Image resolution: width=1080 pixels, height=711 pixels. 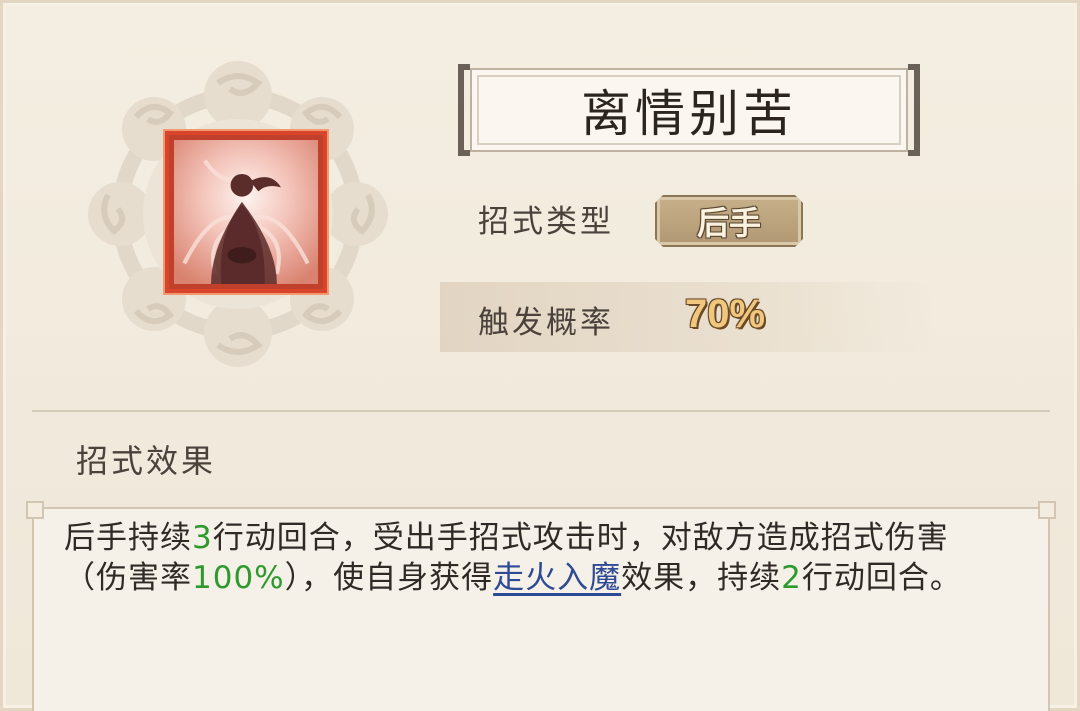 What do you see at coordinates (464, 110) in the screenshot?
I see `plate-left-bracket` at bounding box center [464, 110].